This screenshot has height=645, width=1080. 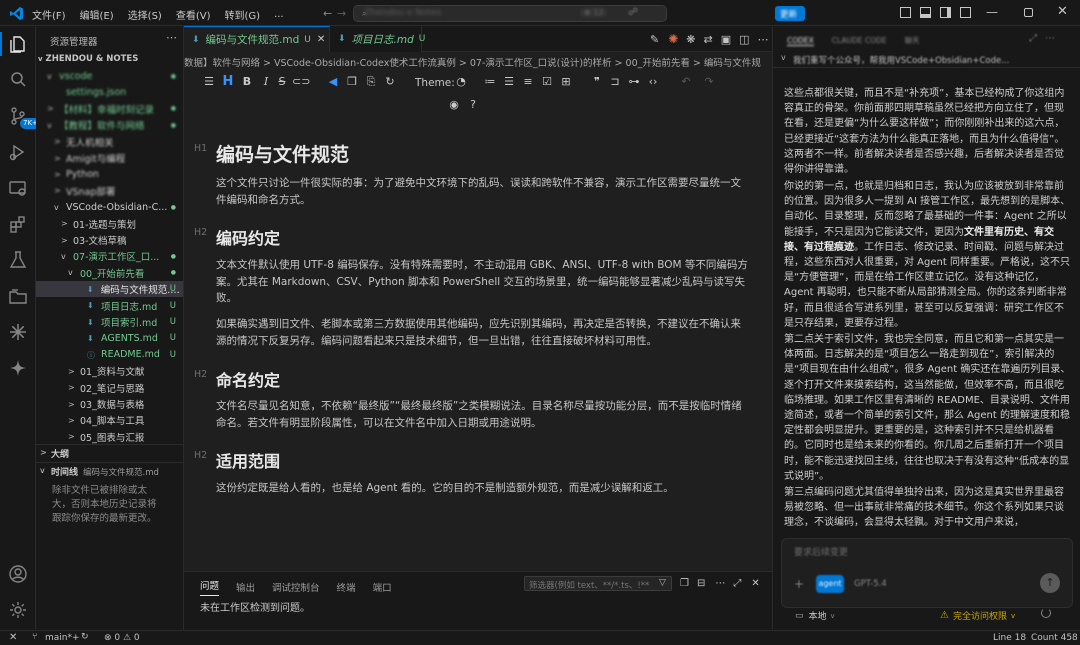 I want to click on agent-mode-button: agent, so click(x=830, y=584).